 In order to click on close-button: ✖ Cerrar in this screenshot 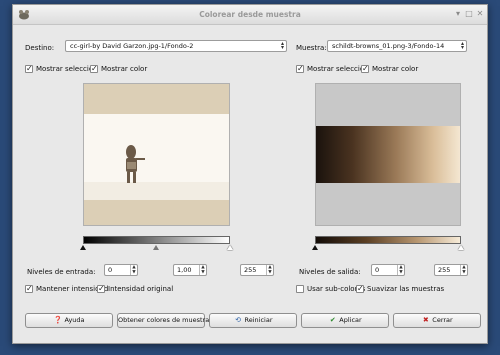, I will do `click(437, 320)`.